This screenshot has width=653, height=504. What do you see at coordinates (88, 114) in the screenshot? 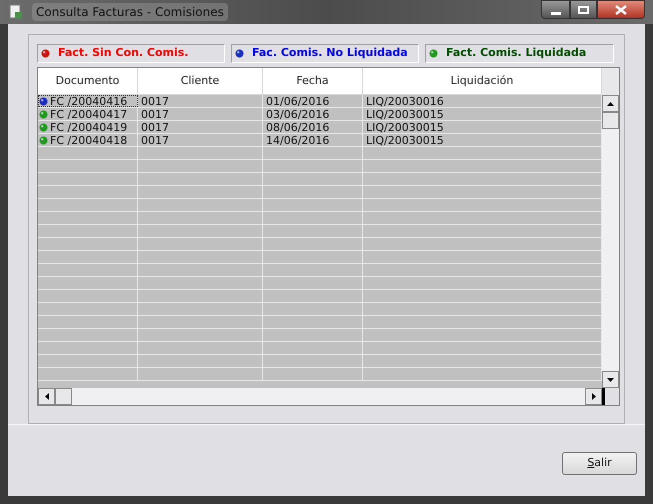
I see `table-cell: FC /20040417` at bounding box center [88, 114].